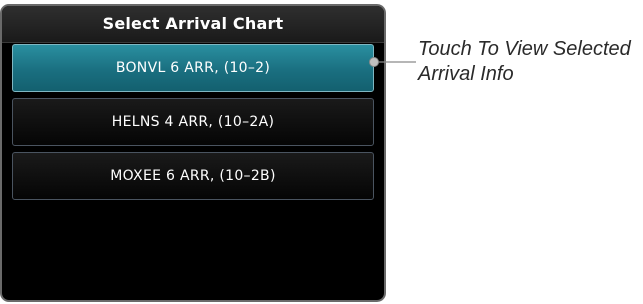 The width and height of the screenshot is (643, 304). Describe the element at coordinates (193, 24) in the screenshot. I see `dialog-title: Select Arrival Chart` at that location.